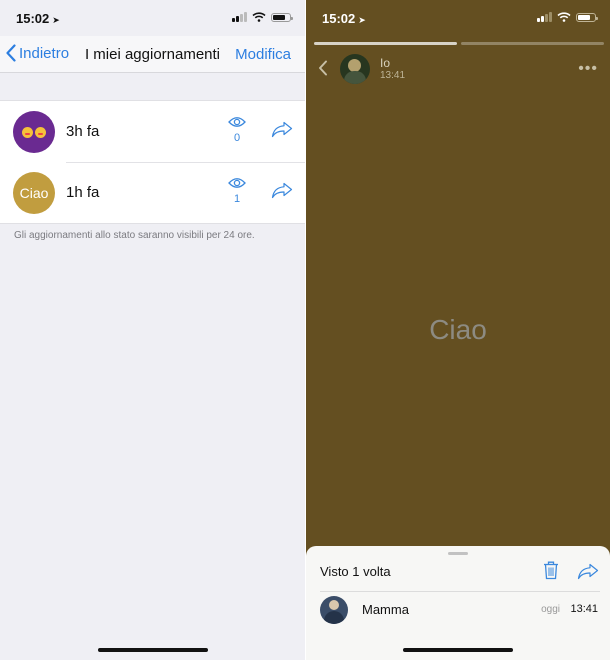  What do you see at coordinates (385, 63) in the screenshot?
I see `story-author: Io` at bounding box center [385, 63].